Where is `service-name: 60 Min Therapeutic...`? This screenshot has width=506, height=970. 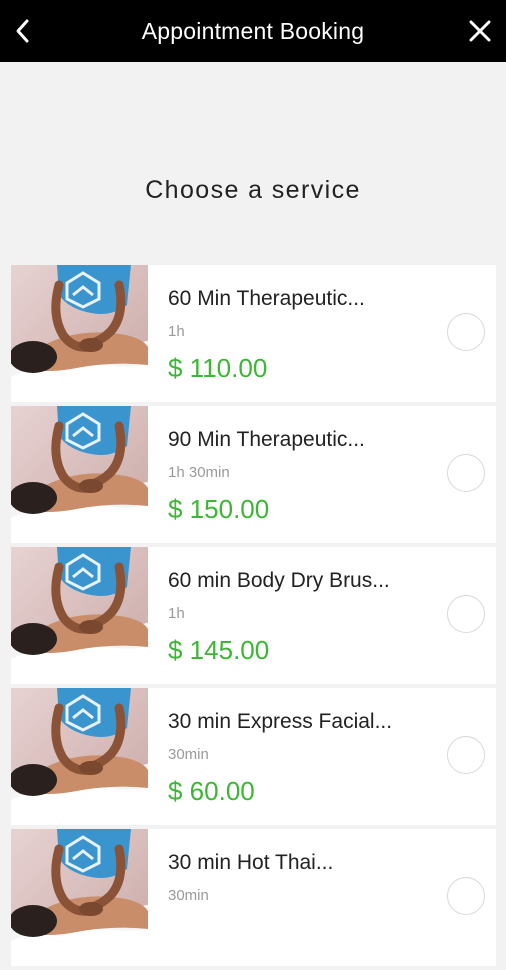 service-name: 60 Min Therapeutic... is located at coordinates (266, 298).